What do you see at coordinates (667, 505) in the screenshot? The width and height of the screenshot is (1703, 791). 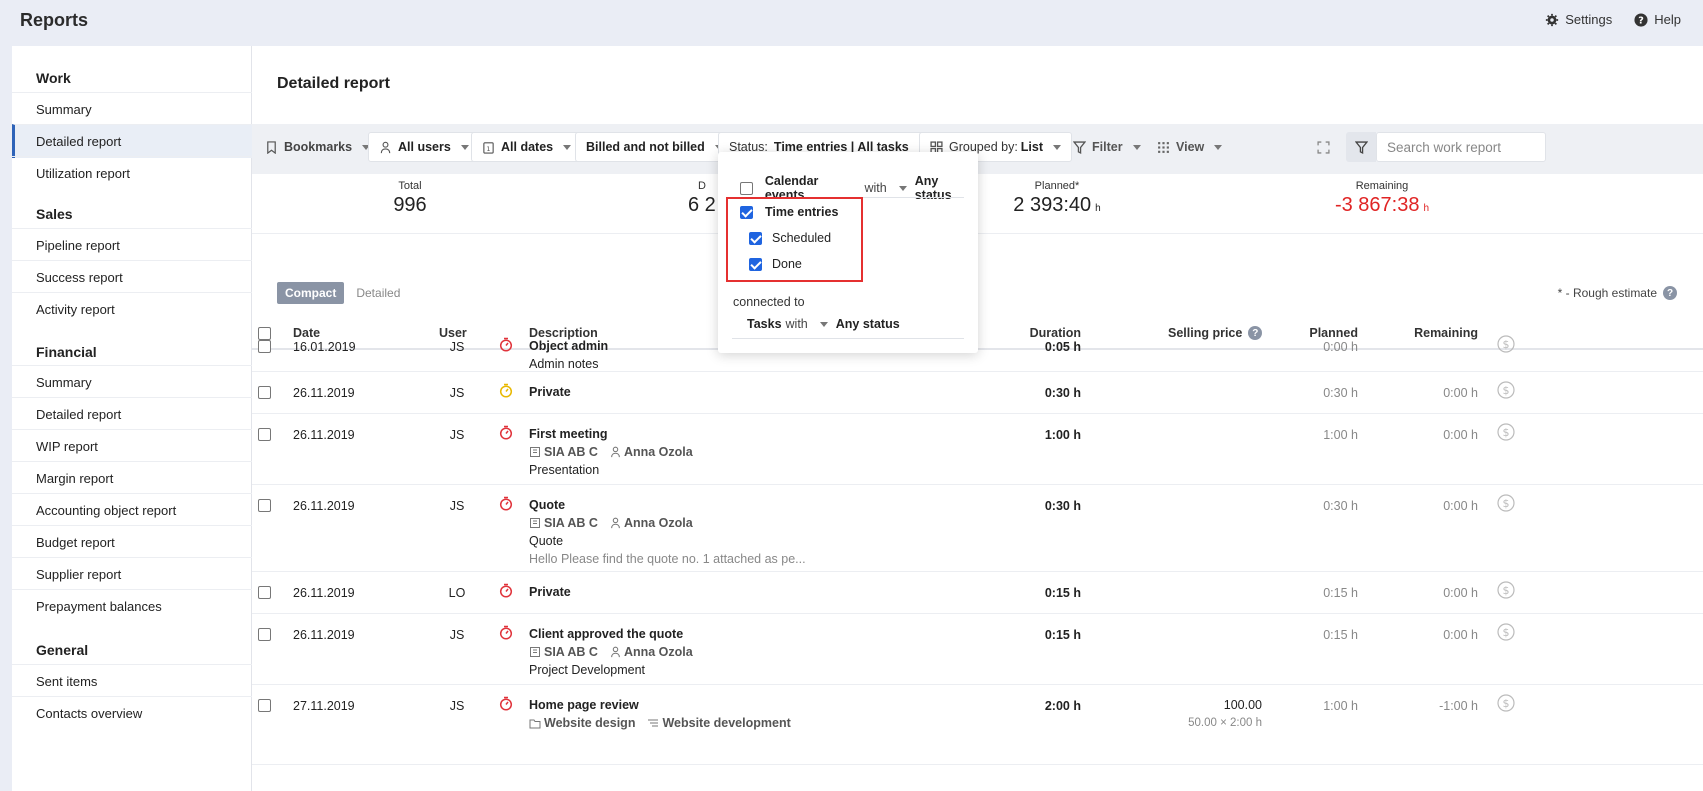 I see `entry-title: Quote` at bounding box center [667, 505].